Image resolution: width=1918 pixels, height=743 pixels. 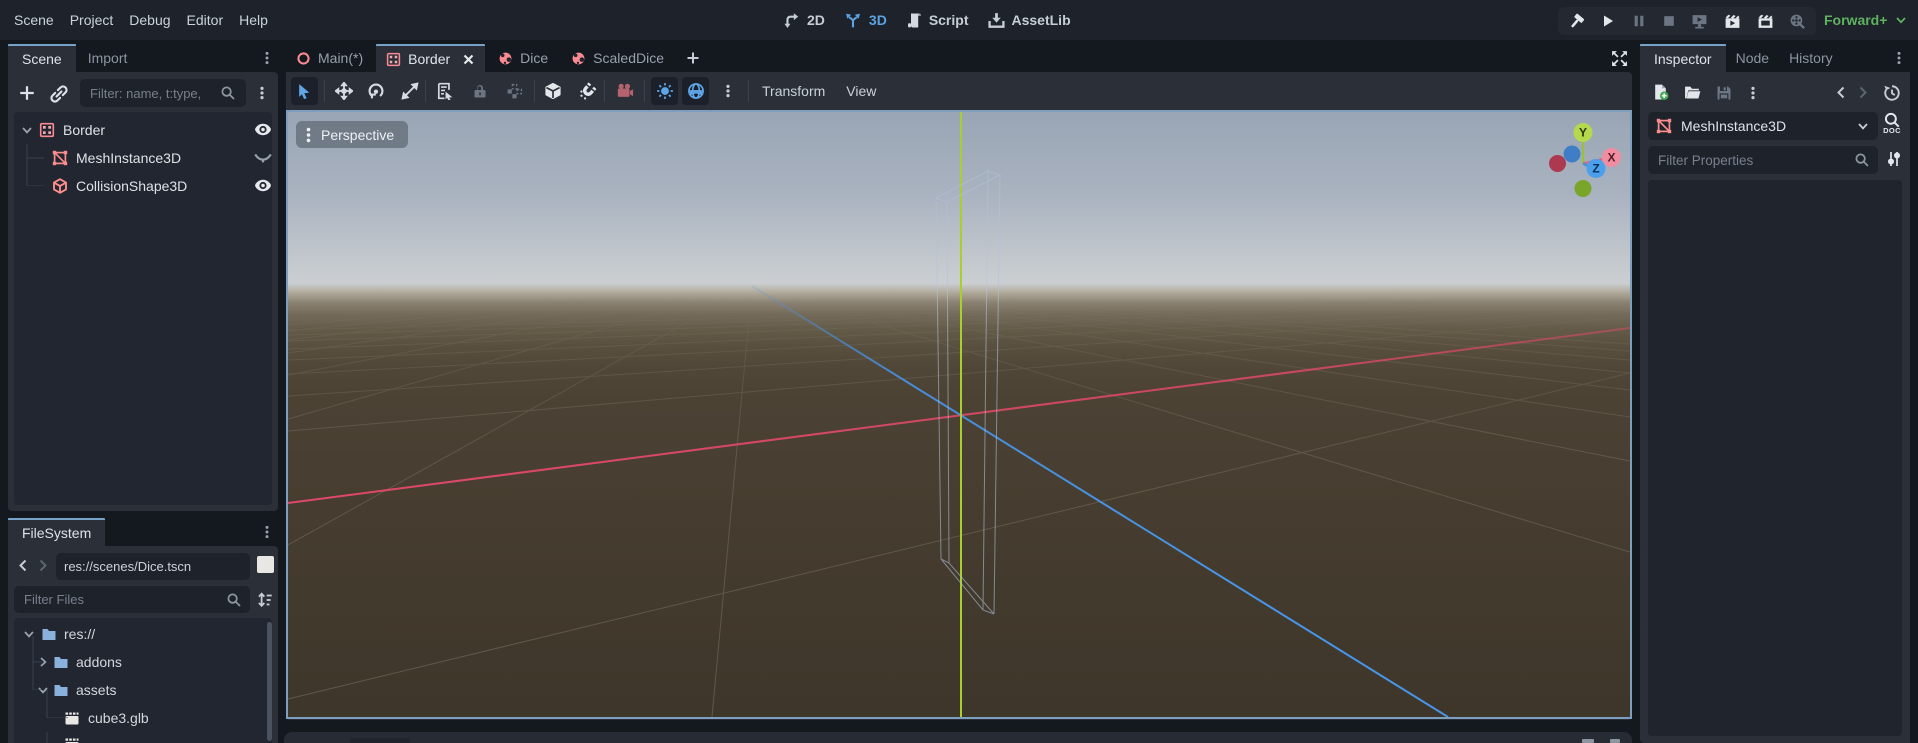 What do you see at coordinates (937, 20) in the screenshot?
I see `workspace-script: Script` at bounding box center [937, 20].